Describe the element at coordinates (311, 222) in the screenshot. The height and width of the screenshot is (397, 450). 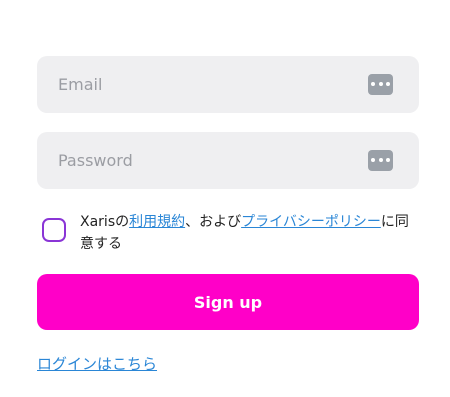
I see `privacy-policy-link: プライバシーポリシー` at that location.